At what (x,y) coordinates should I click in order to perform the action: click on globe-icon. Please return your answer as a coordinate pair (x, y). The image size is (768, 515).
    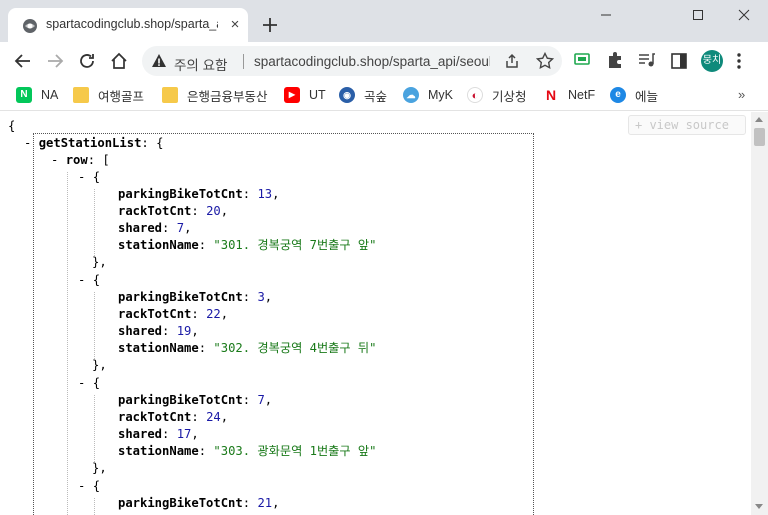
    Looking at the image, I should click on (30, 26).